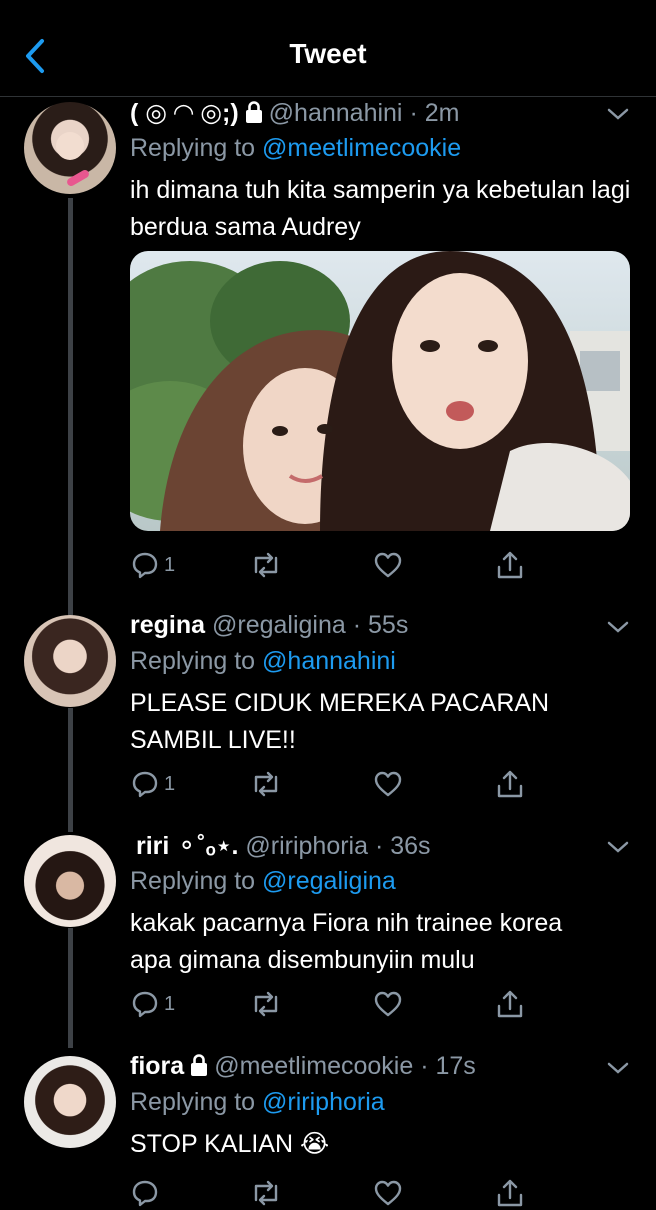  I want to click on handle: @ririphoria, so click(306, 846).